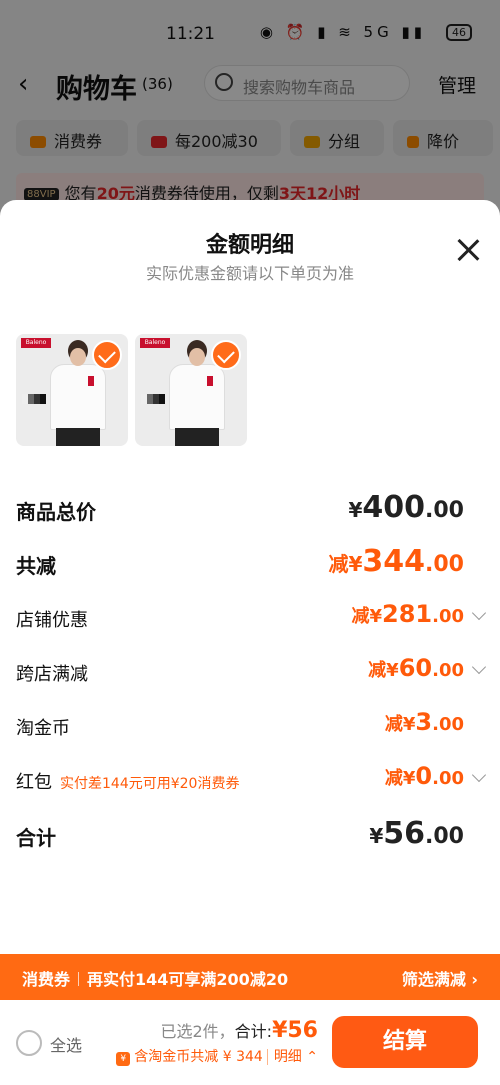 The image size is (500, 1085). I want to click on row-sum: 合计 ¥56.00, so click(250, 834).